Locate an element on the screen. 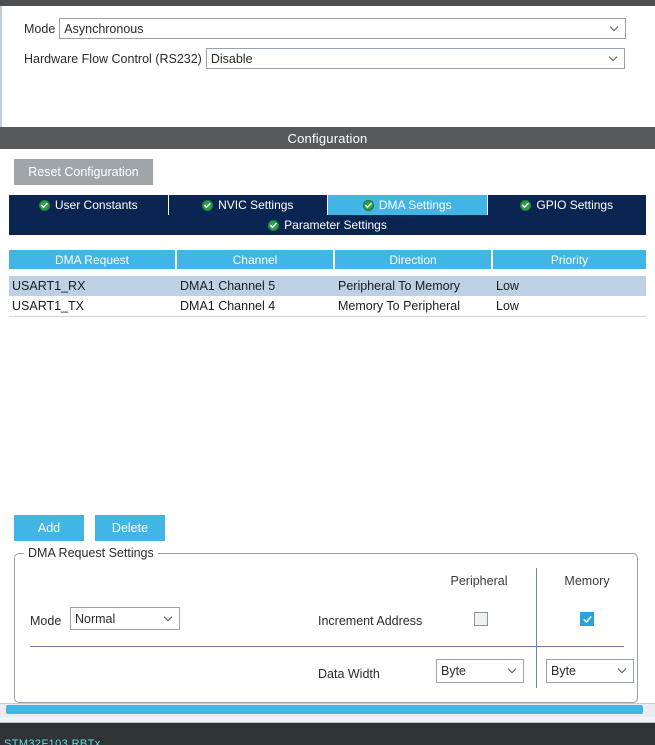  dma-mode-value: Normal is located at coordinates (95, 618).